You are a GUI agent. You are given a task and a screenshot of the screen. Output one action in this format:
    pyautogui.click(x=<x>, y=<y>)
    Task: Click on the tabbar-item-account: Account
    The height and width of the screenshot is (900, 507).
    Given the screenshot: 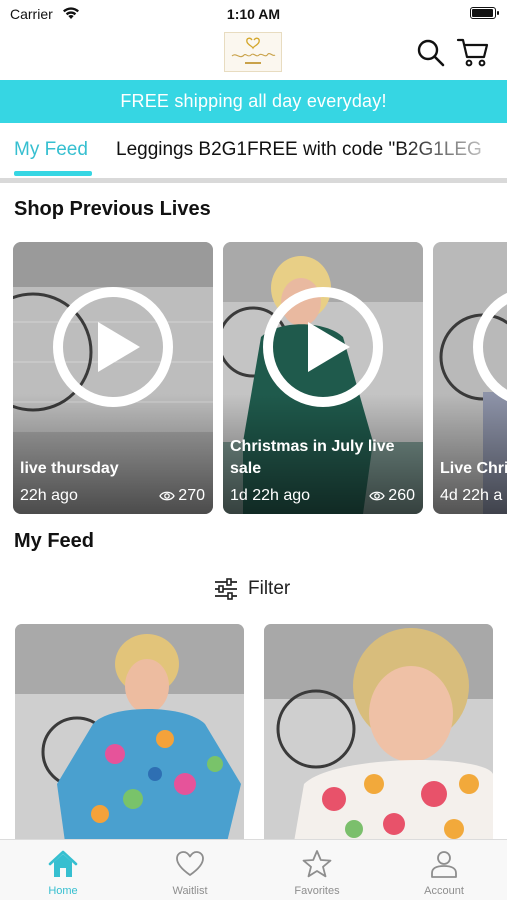 What is the action you would take?
    pyautogui.click(x=444, y=870)
    